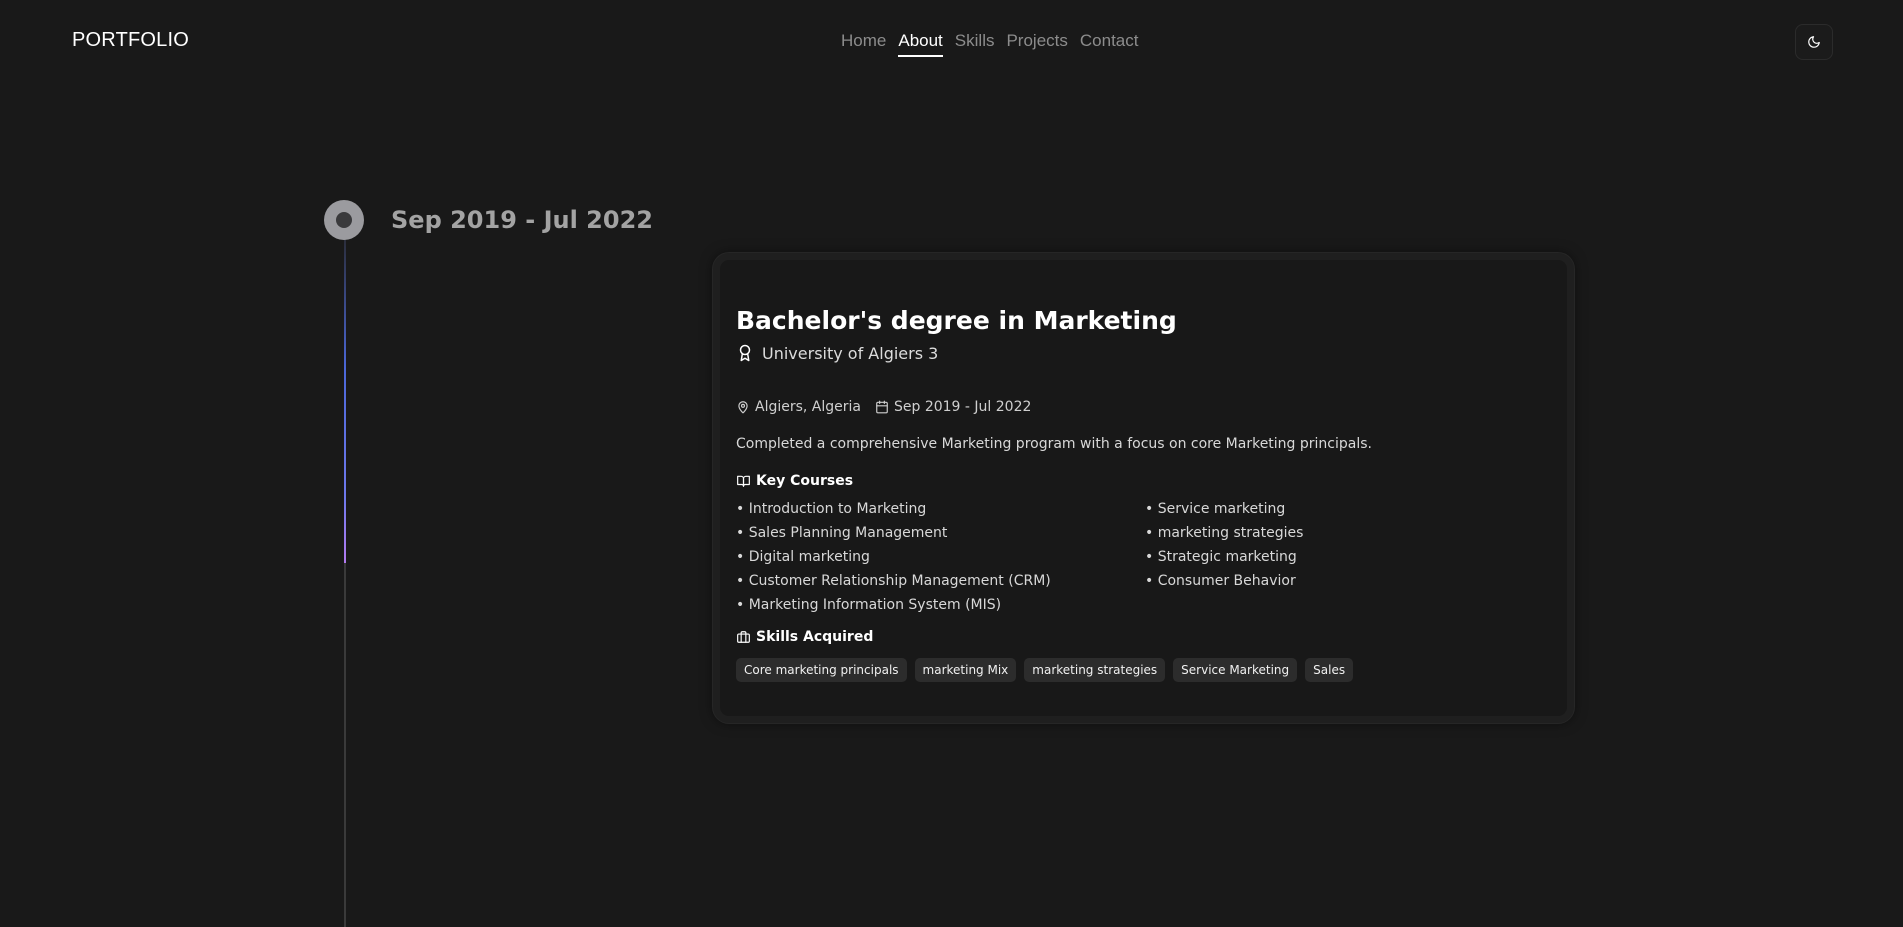 The width and height of the screenshot is (1903, 927). I want to click on location: Algiers, Algeria, so click(798, 407).